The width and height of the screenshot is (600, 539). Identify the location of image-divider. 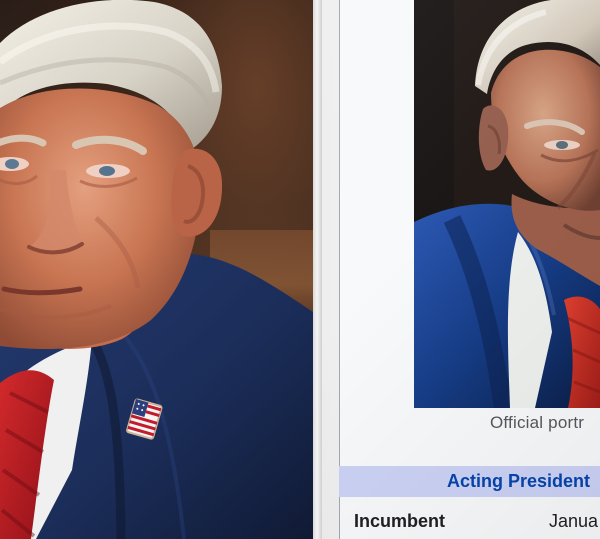
(317, 269).